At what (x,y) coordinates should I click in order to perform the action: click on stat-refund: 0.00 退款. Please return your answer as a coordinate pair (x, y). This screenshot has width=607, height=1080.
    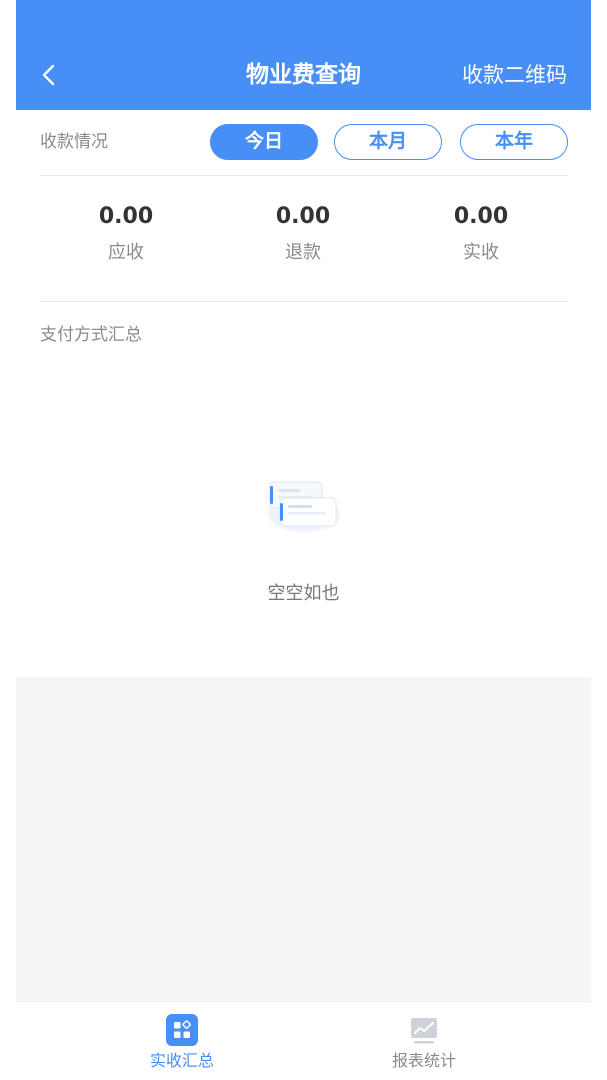
    Looking at the image, I should click on (303, 233).